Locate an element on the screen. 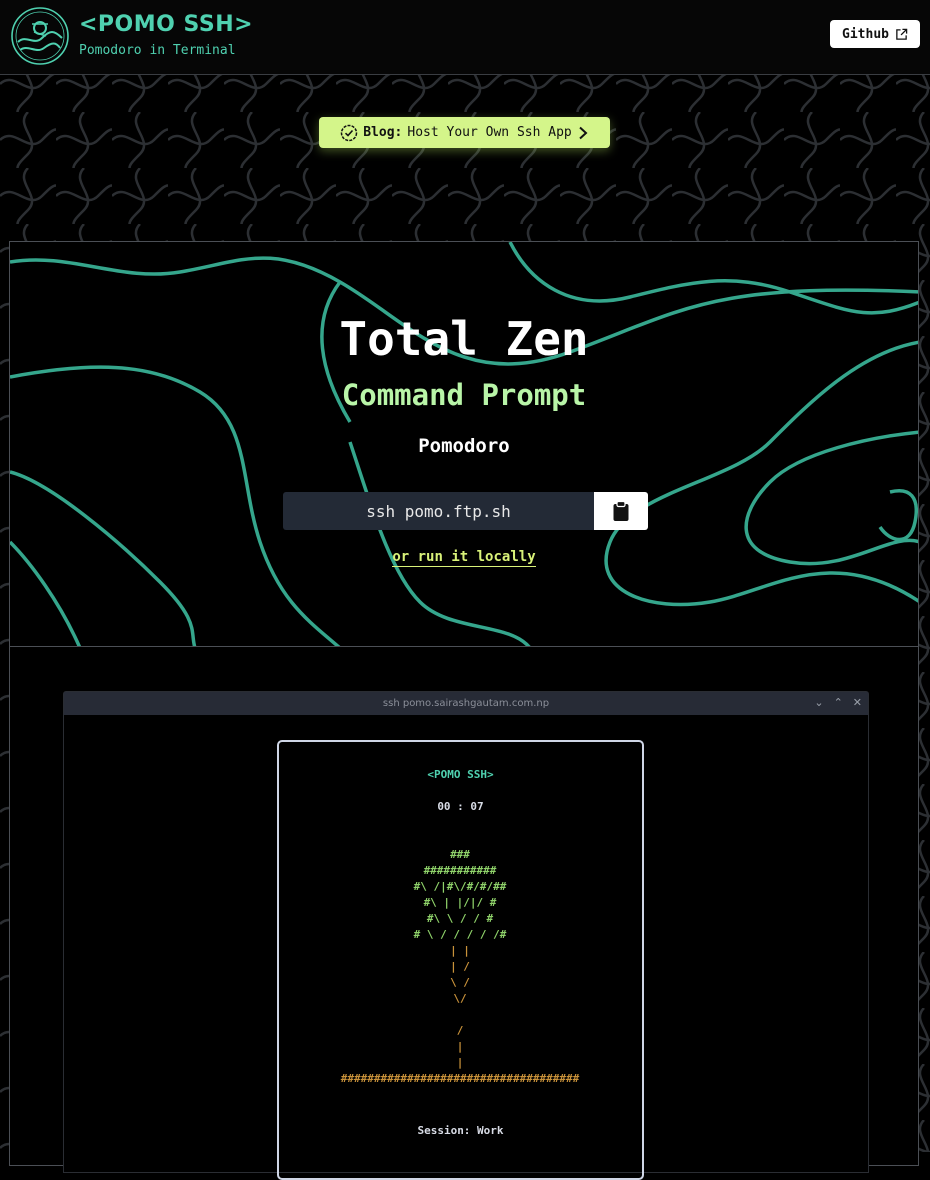 The image size is (930, 1180). github-button: Github is located at coordinates (875, 34).